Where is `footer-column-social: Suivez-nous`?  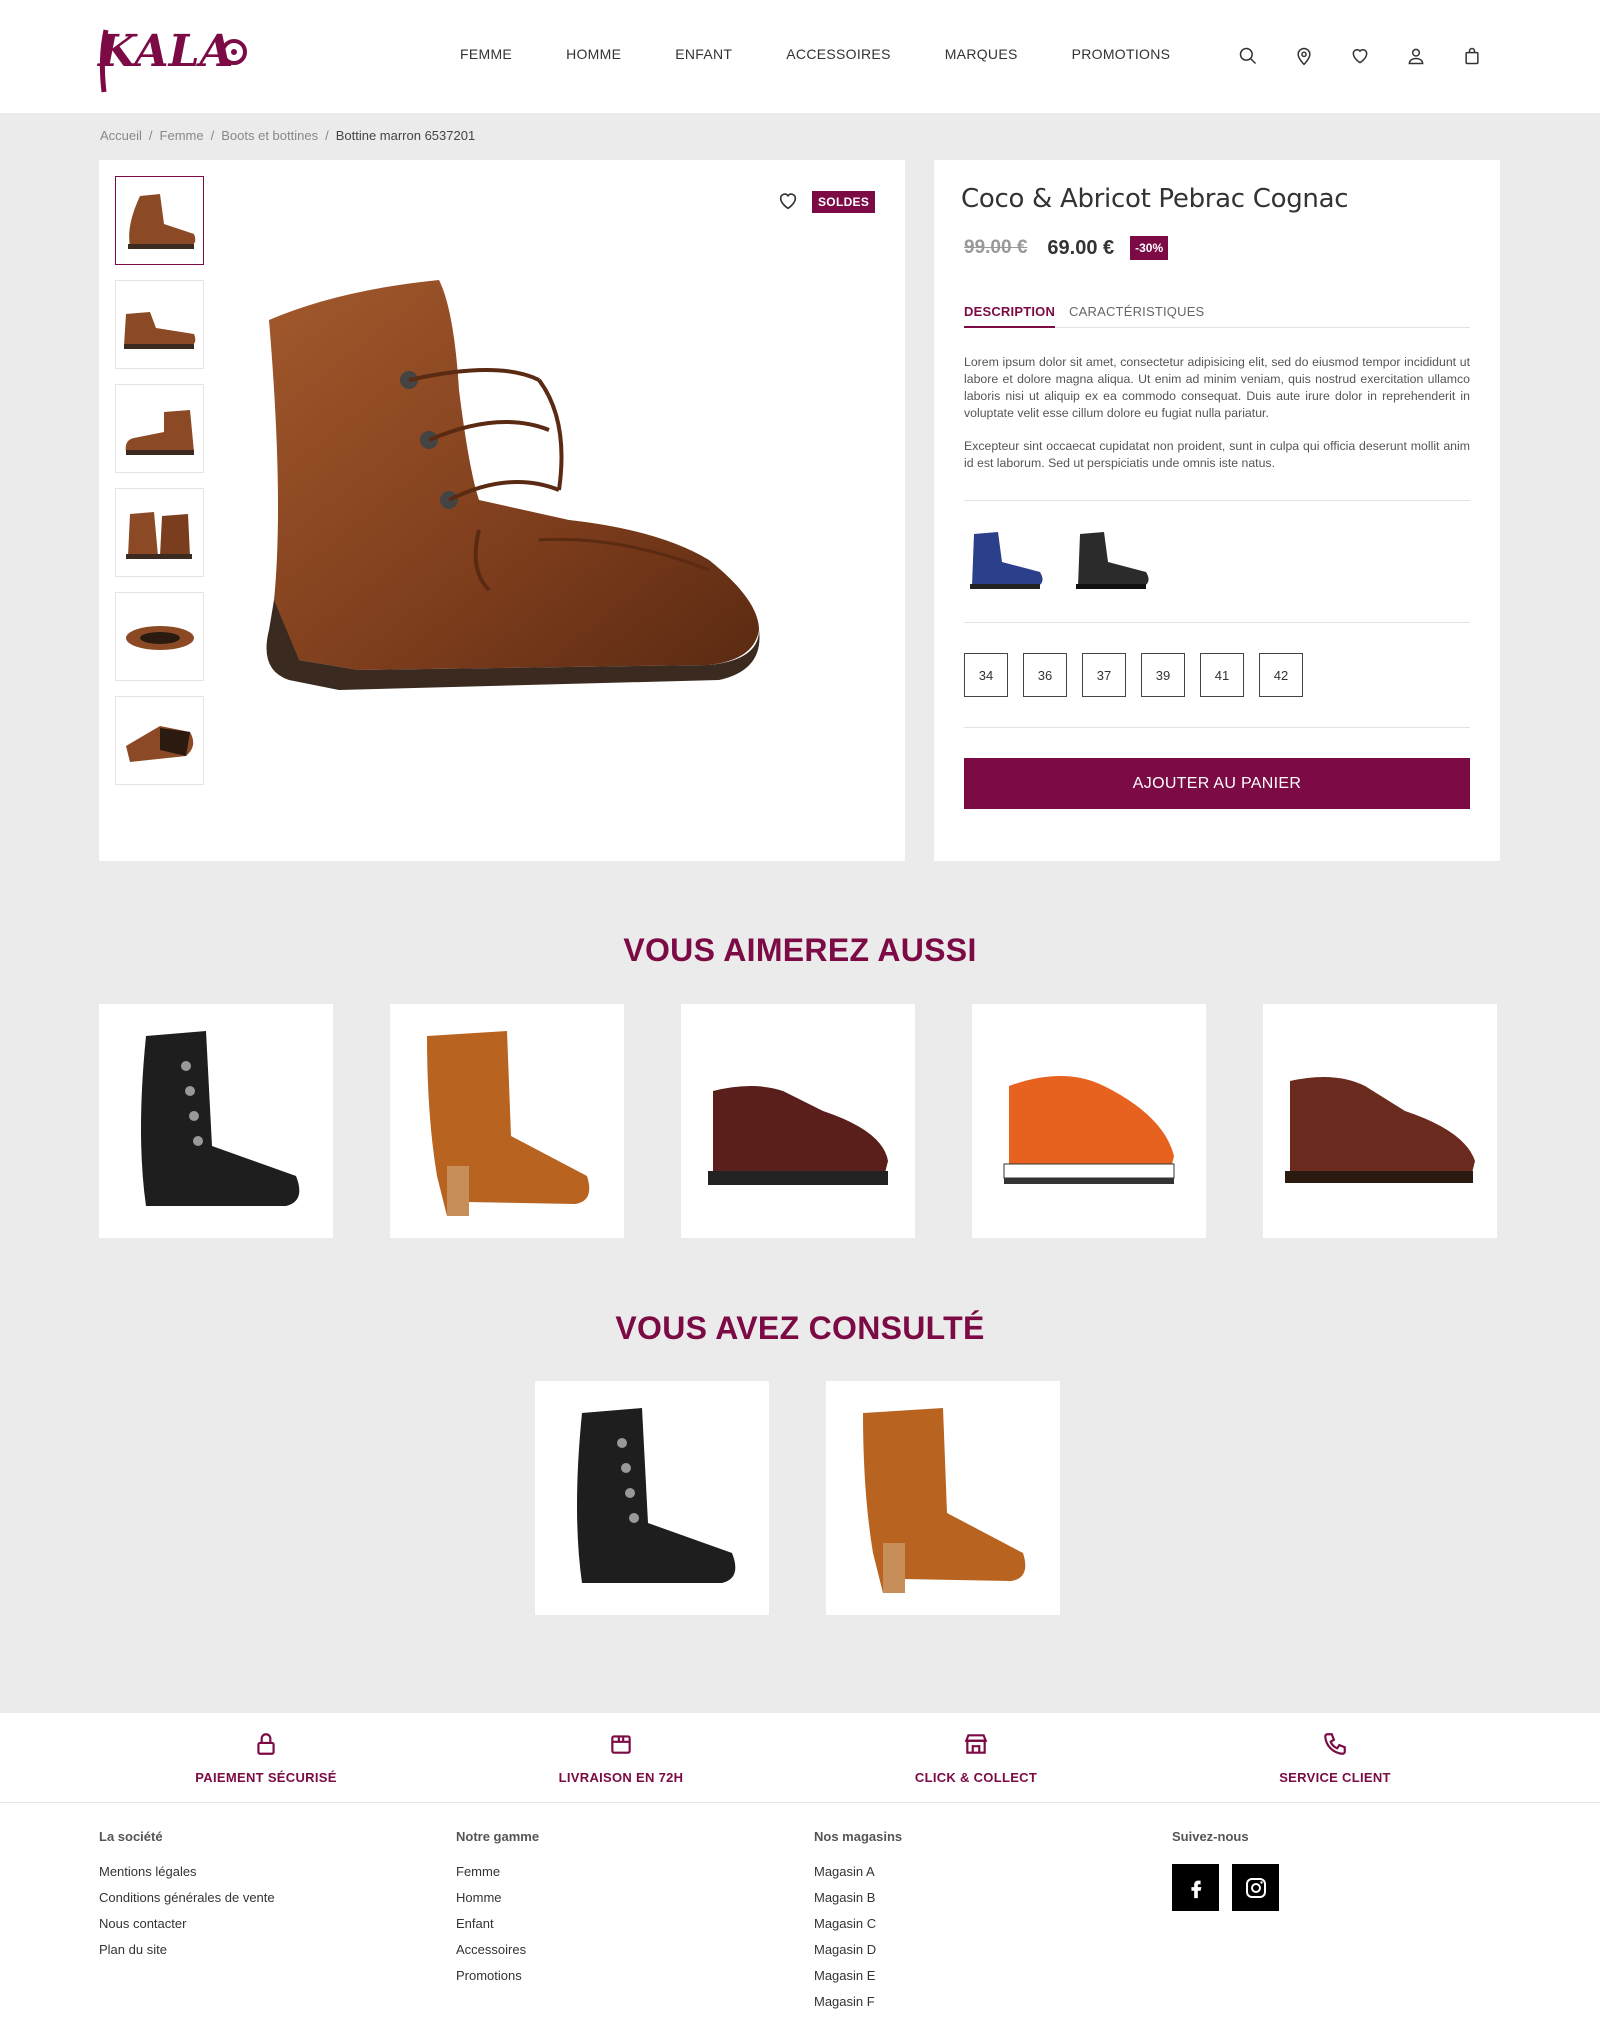 footer-column-social: Suivez-nous is located at coordinates (1232, 1870).